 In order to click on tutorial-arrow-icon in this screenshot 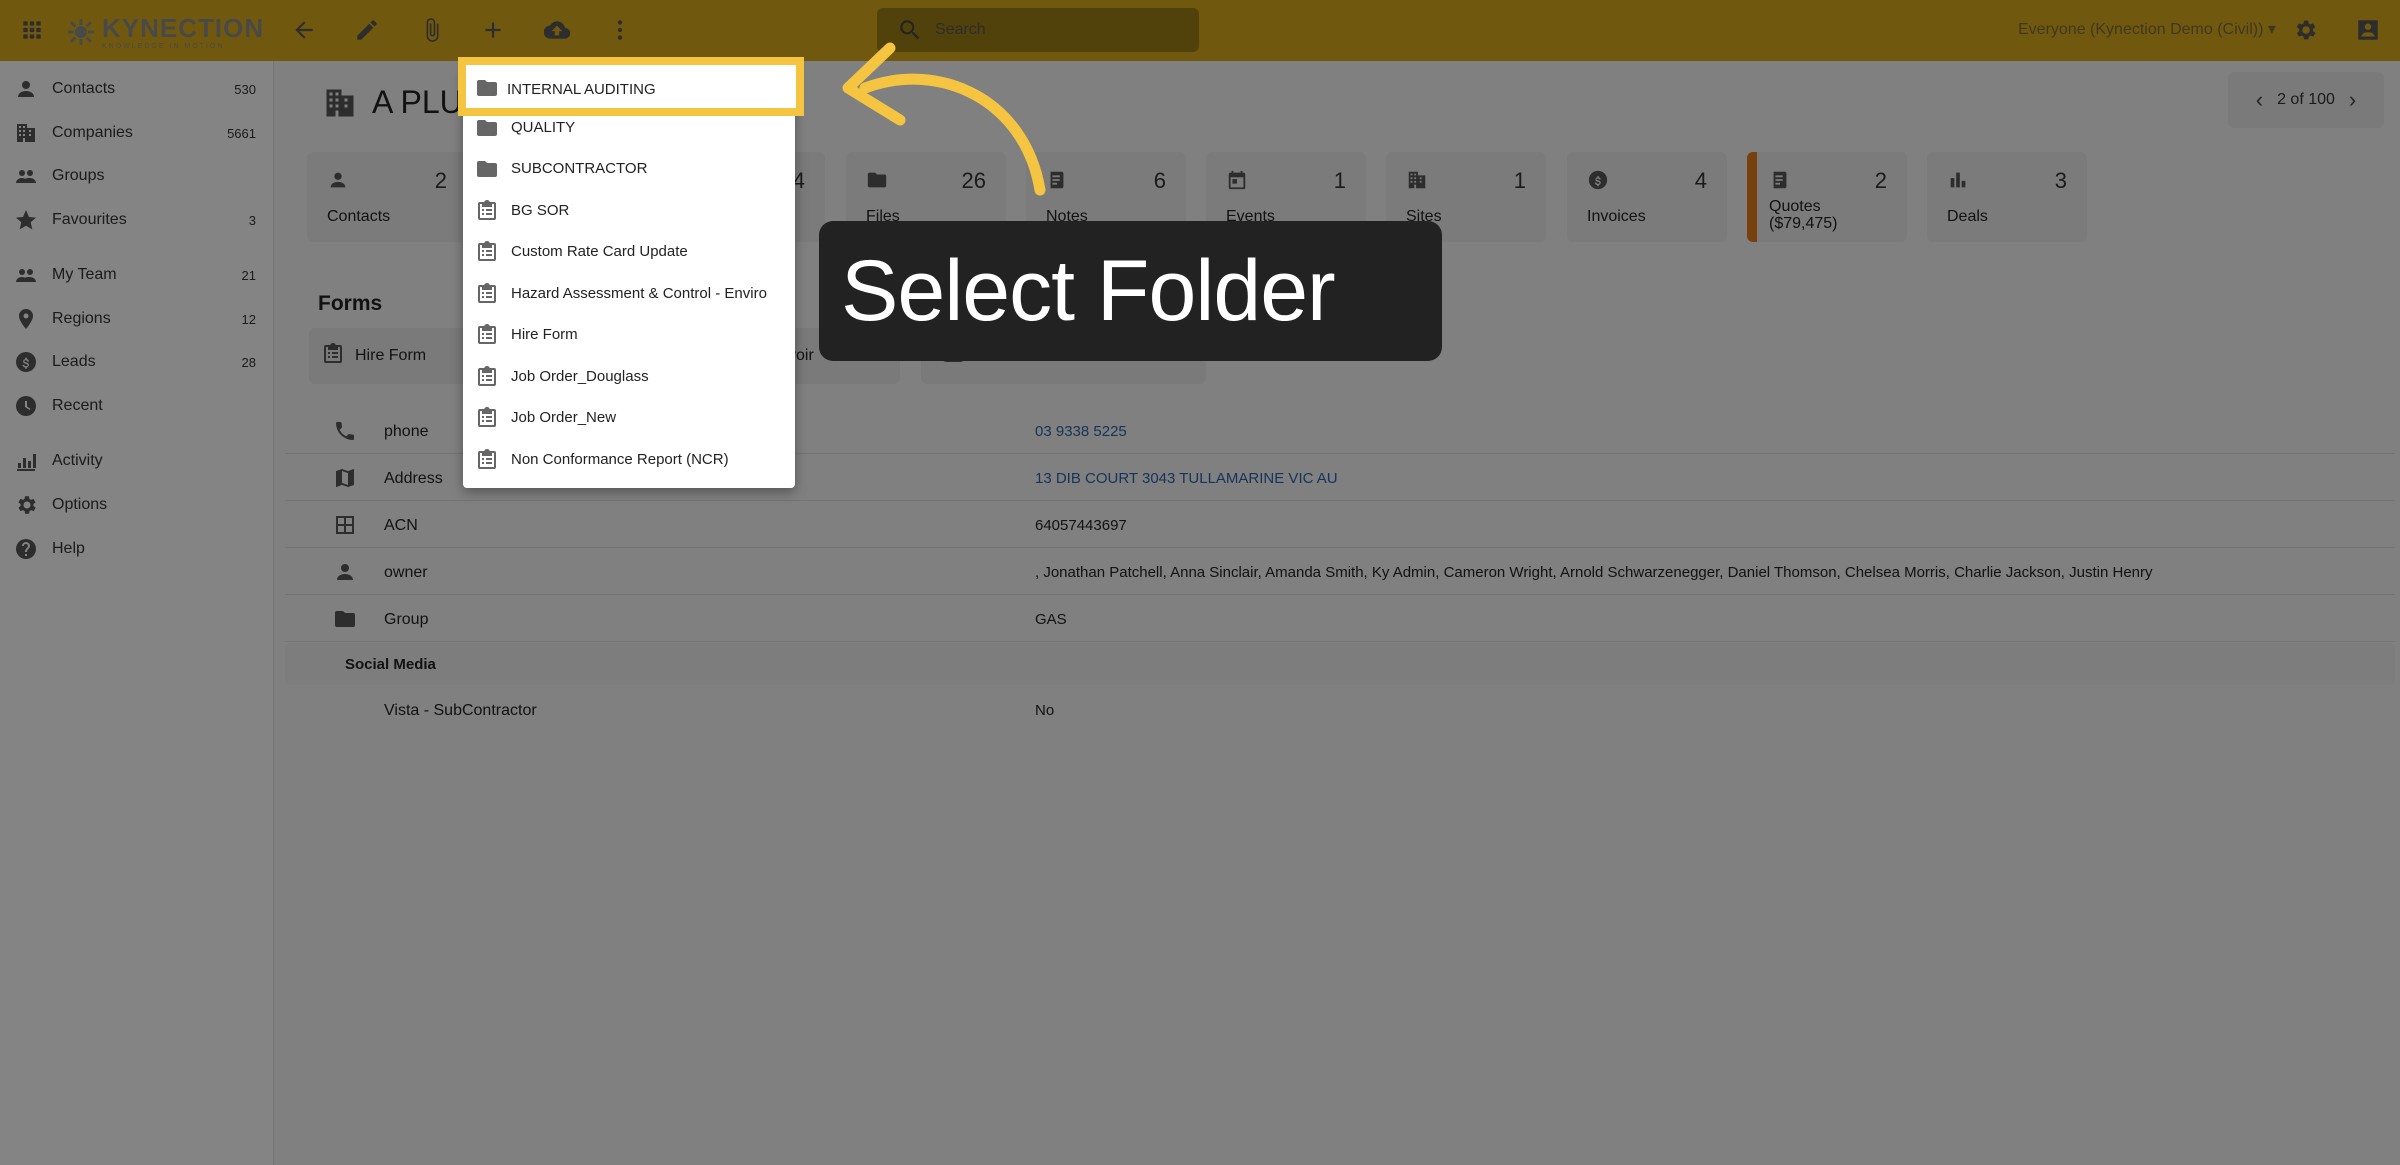, I will do `click(944, 119)`.